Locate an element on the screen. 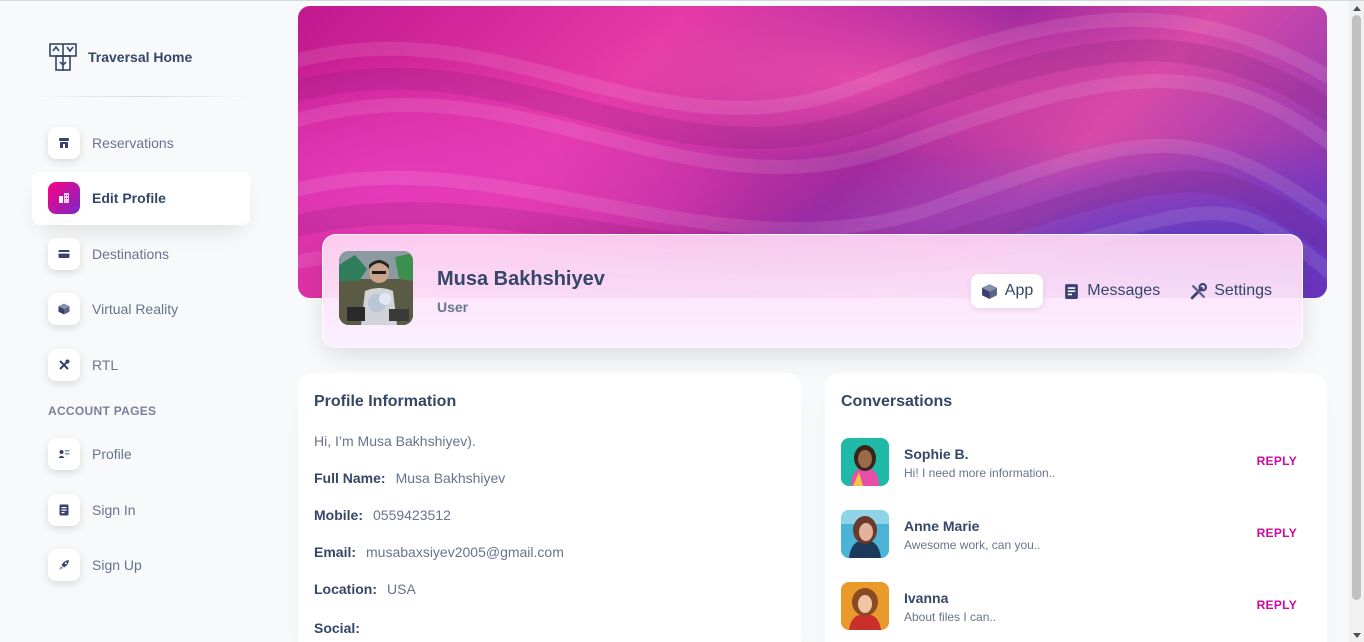 The height and width of the screenshot is (642, 1364). wrench-icon is located at coordinates (1199, 290).